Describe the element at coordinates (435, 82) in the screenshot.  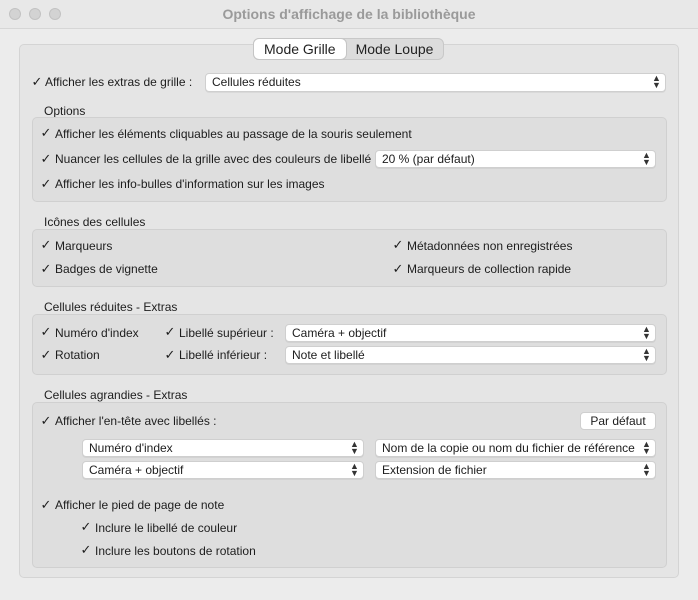
I see `grid-extras-select: Cellules réduites ▲ ▼` at that location.